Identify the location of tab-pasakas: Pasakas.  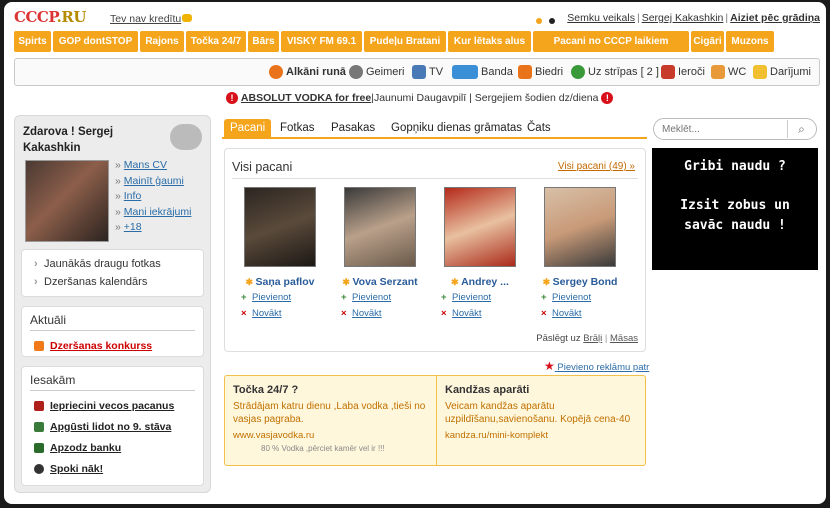
(353, 128).